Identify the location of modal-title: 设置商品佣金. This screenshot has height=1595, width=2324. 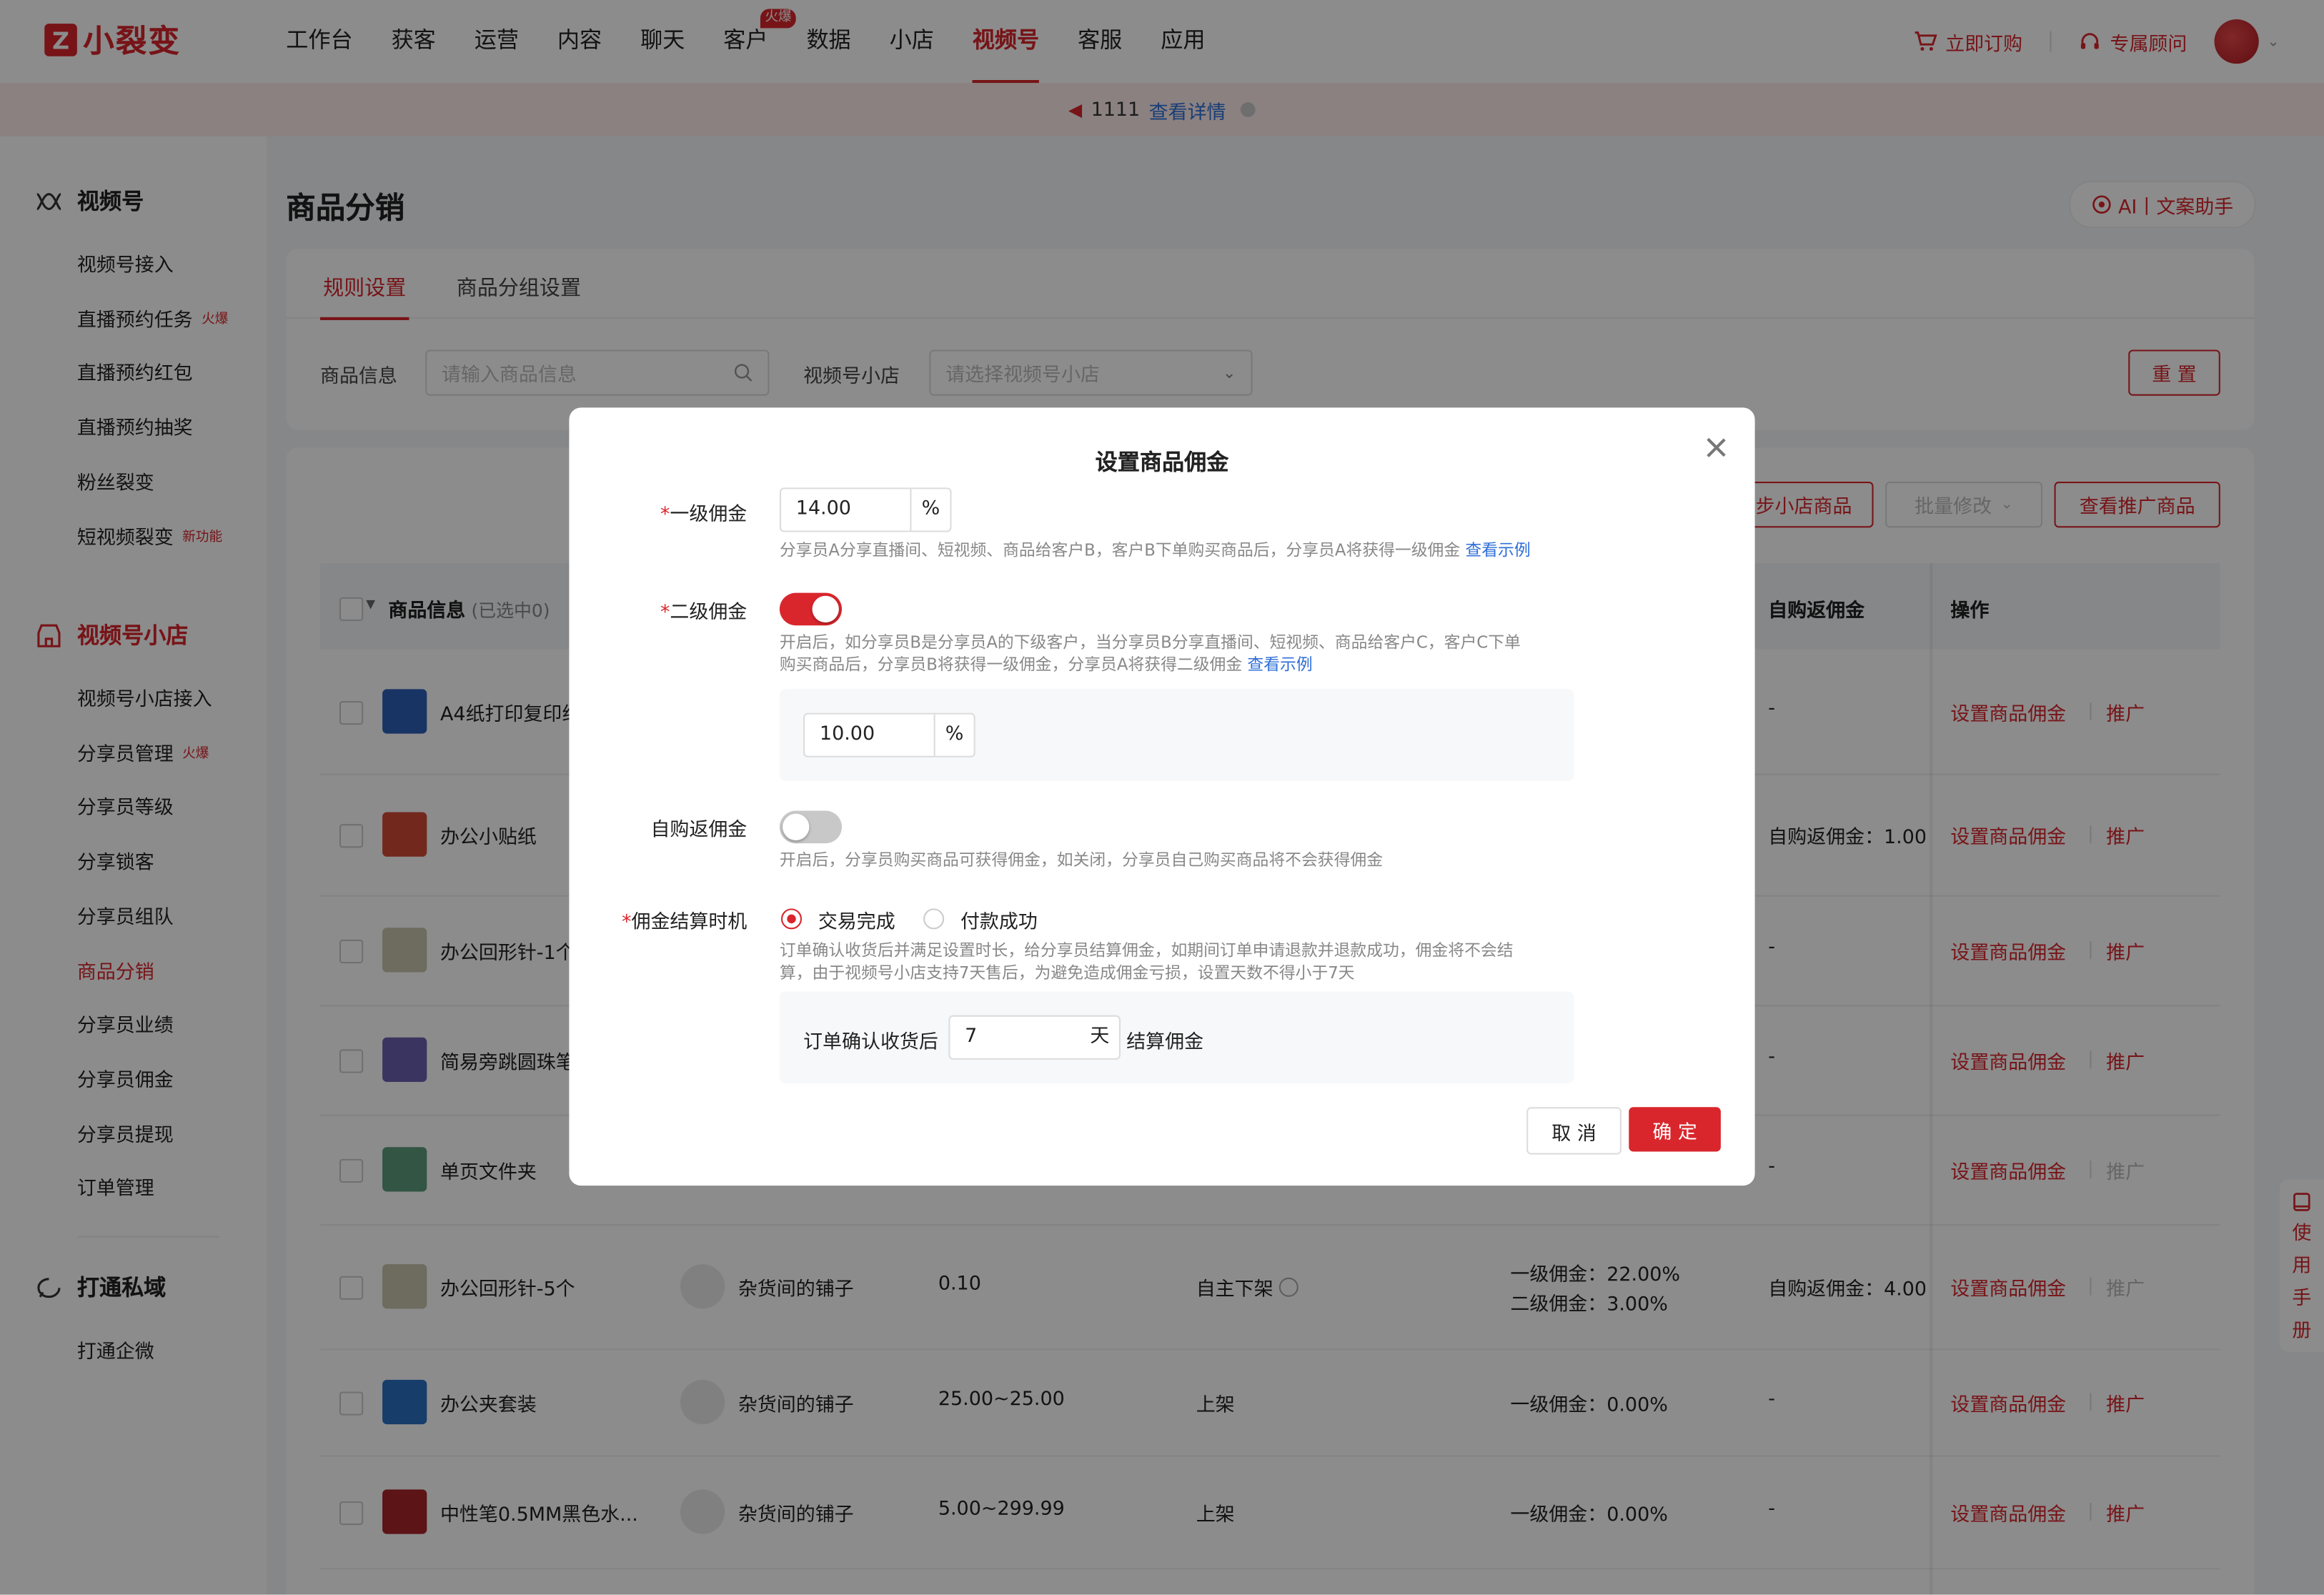
(1162, 462).